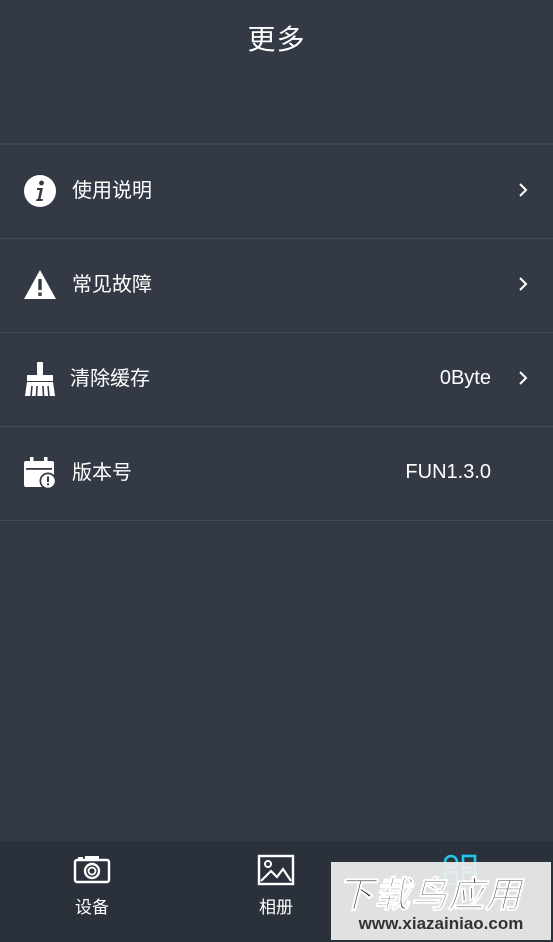 The image size is (553, 942). I want to click on warning-icon, so click(40, 285).